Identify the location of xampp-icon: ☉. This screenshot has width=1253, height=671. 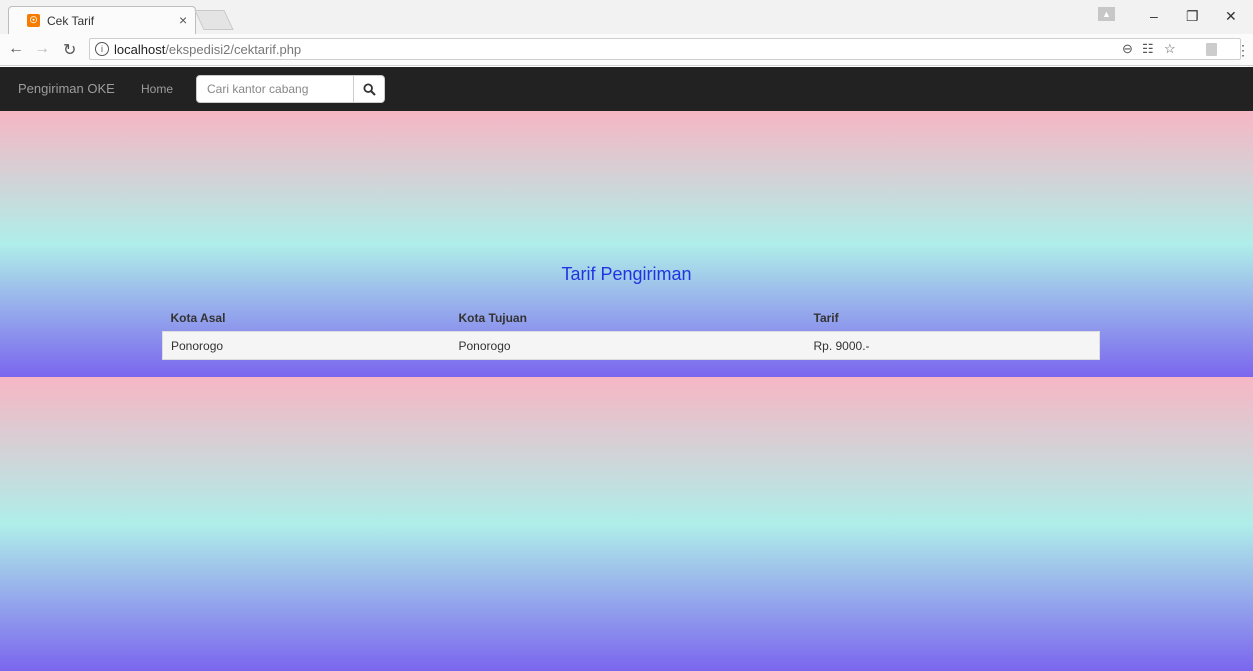
(33, 20).